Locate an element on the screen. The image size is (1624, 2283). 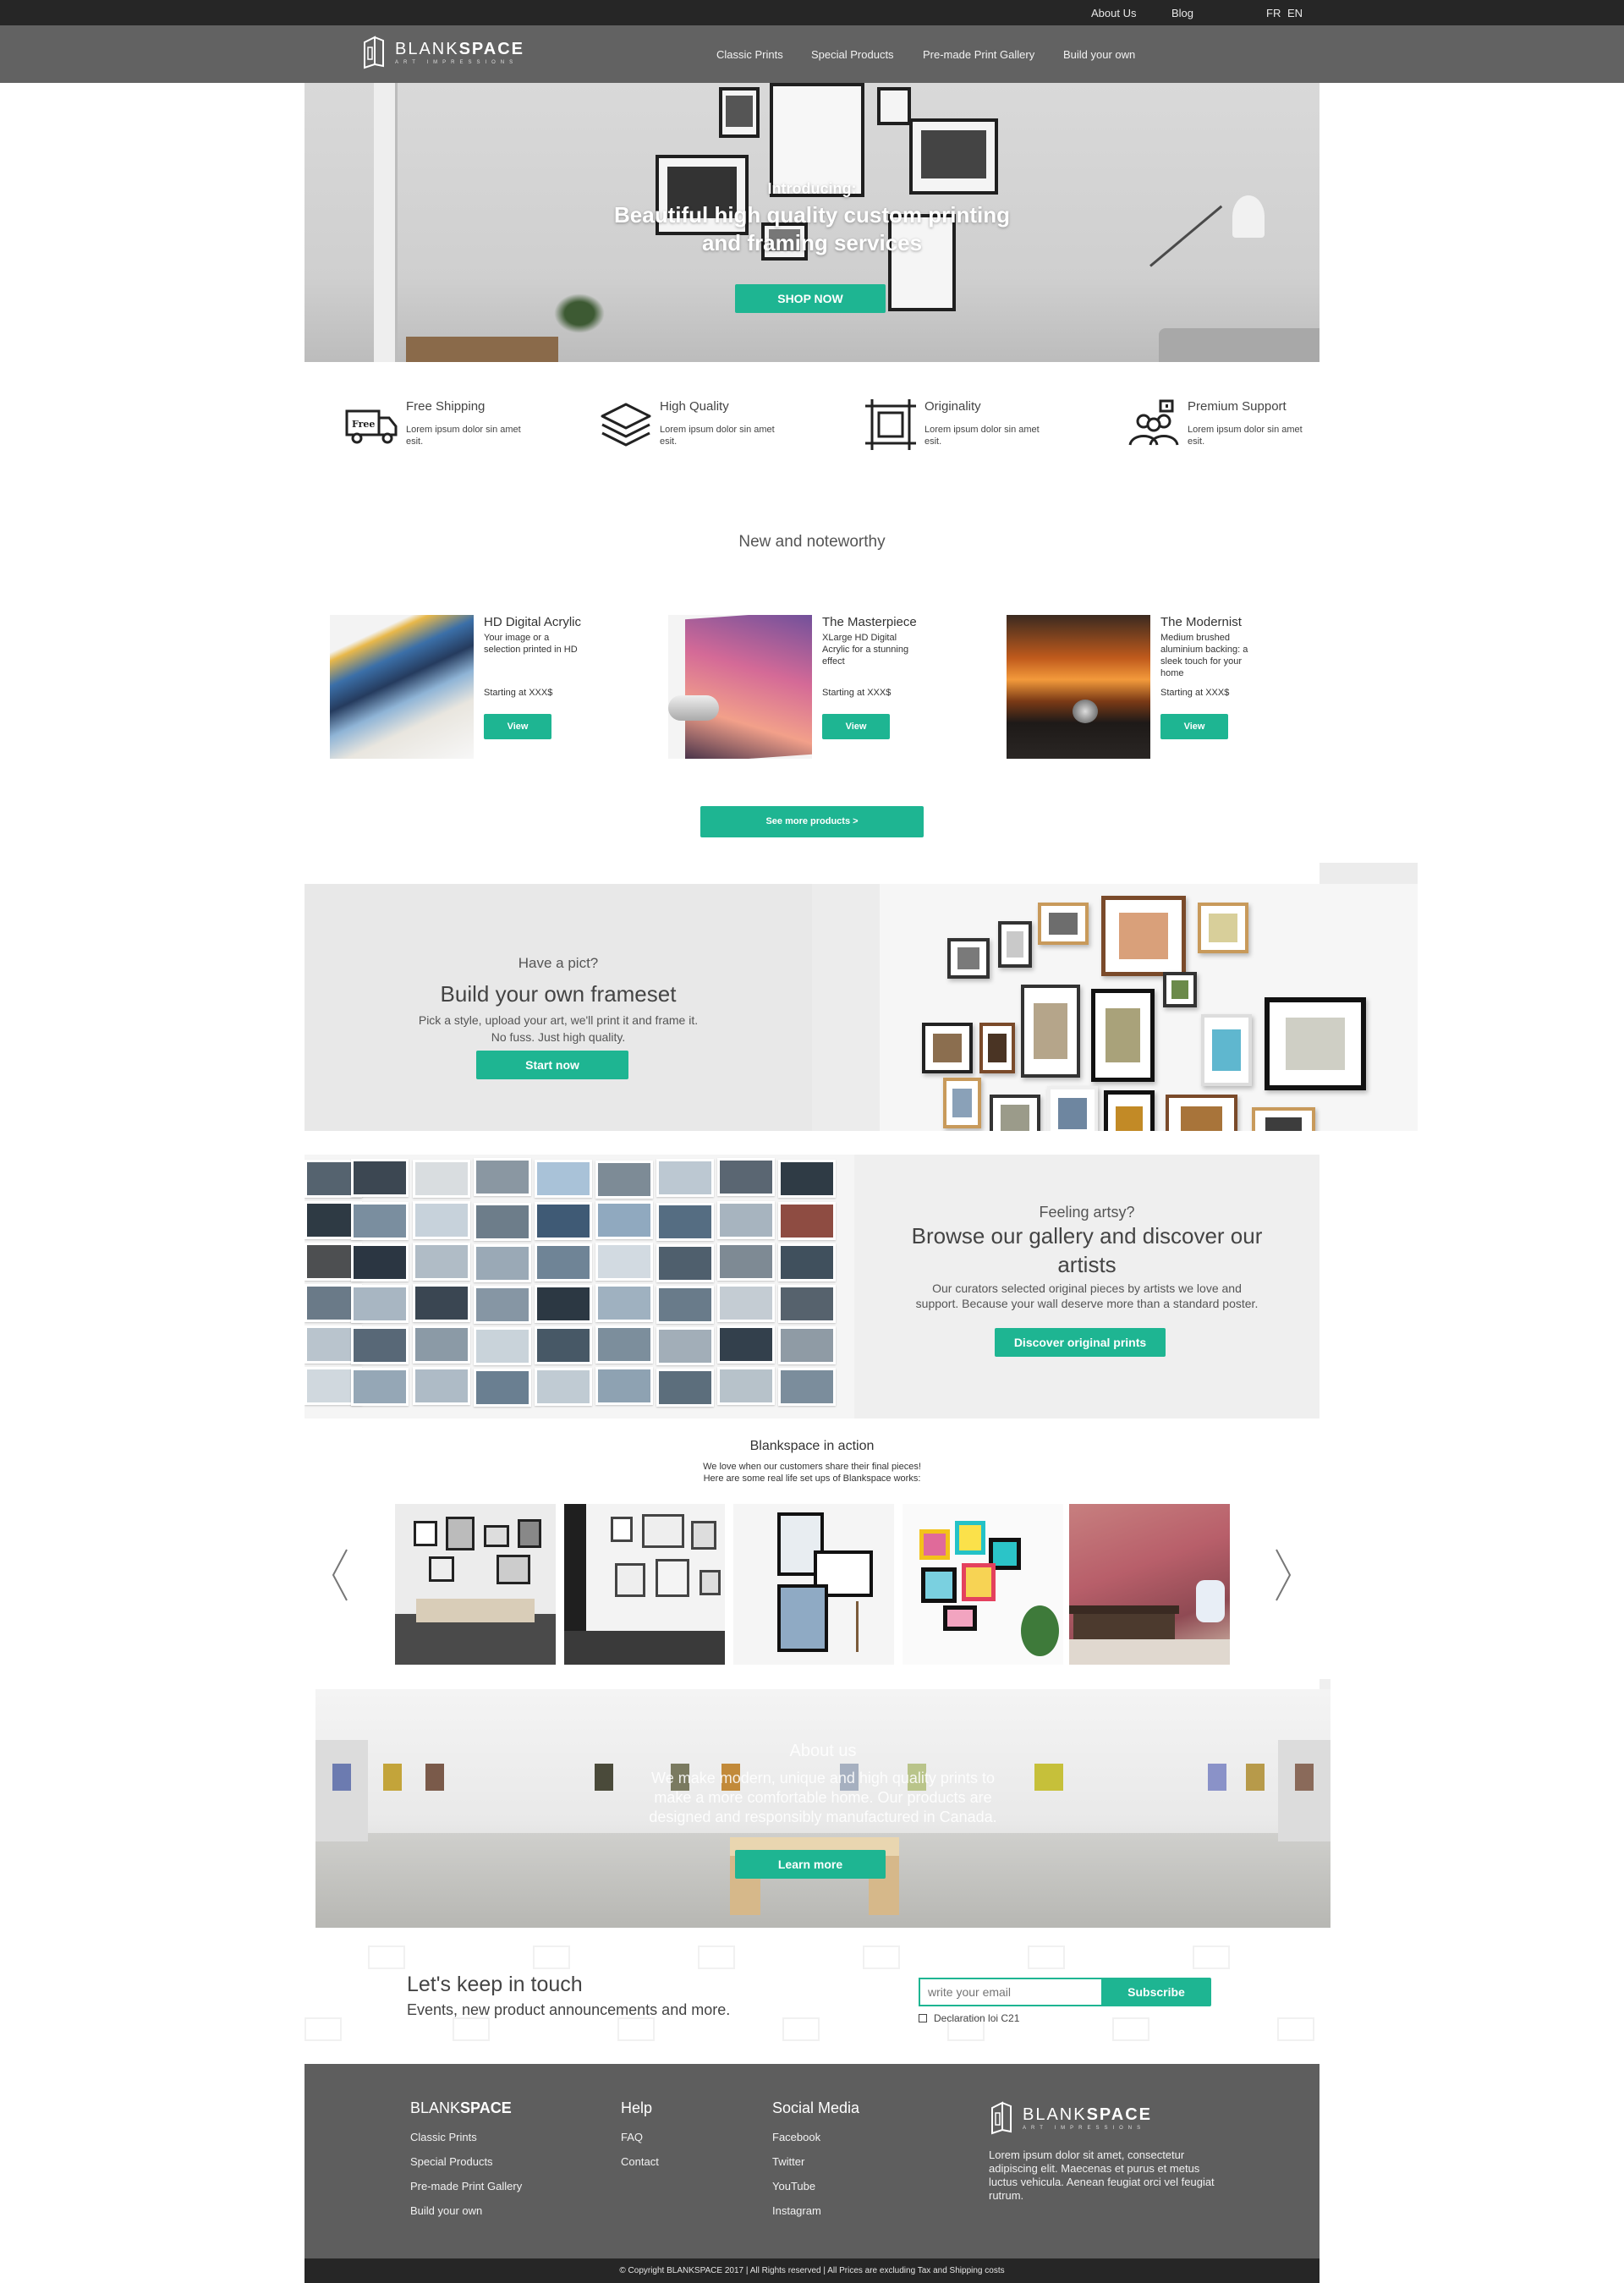
frameset-line2: No fuss. Just high quality. is located at coordinates (558, 1037).